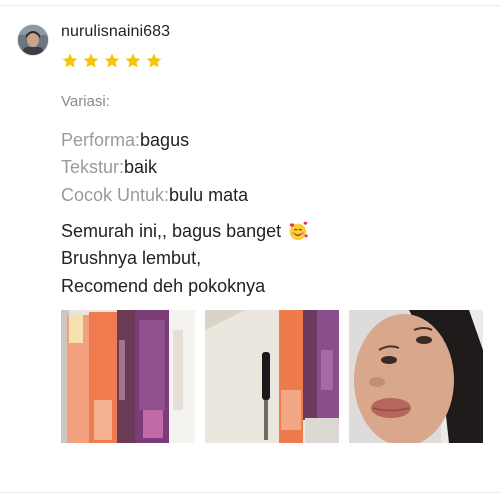  Describe the element at coordinates (165, 140) in the screenshot. I see `attribute-value: bagus` at that location.